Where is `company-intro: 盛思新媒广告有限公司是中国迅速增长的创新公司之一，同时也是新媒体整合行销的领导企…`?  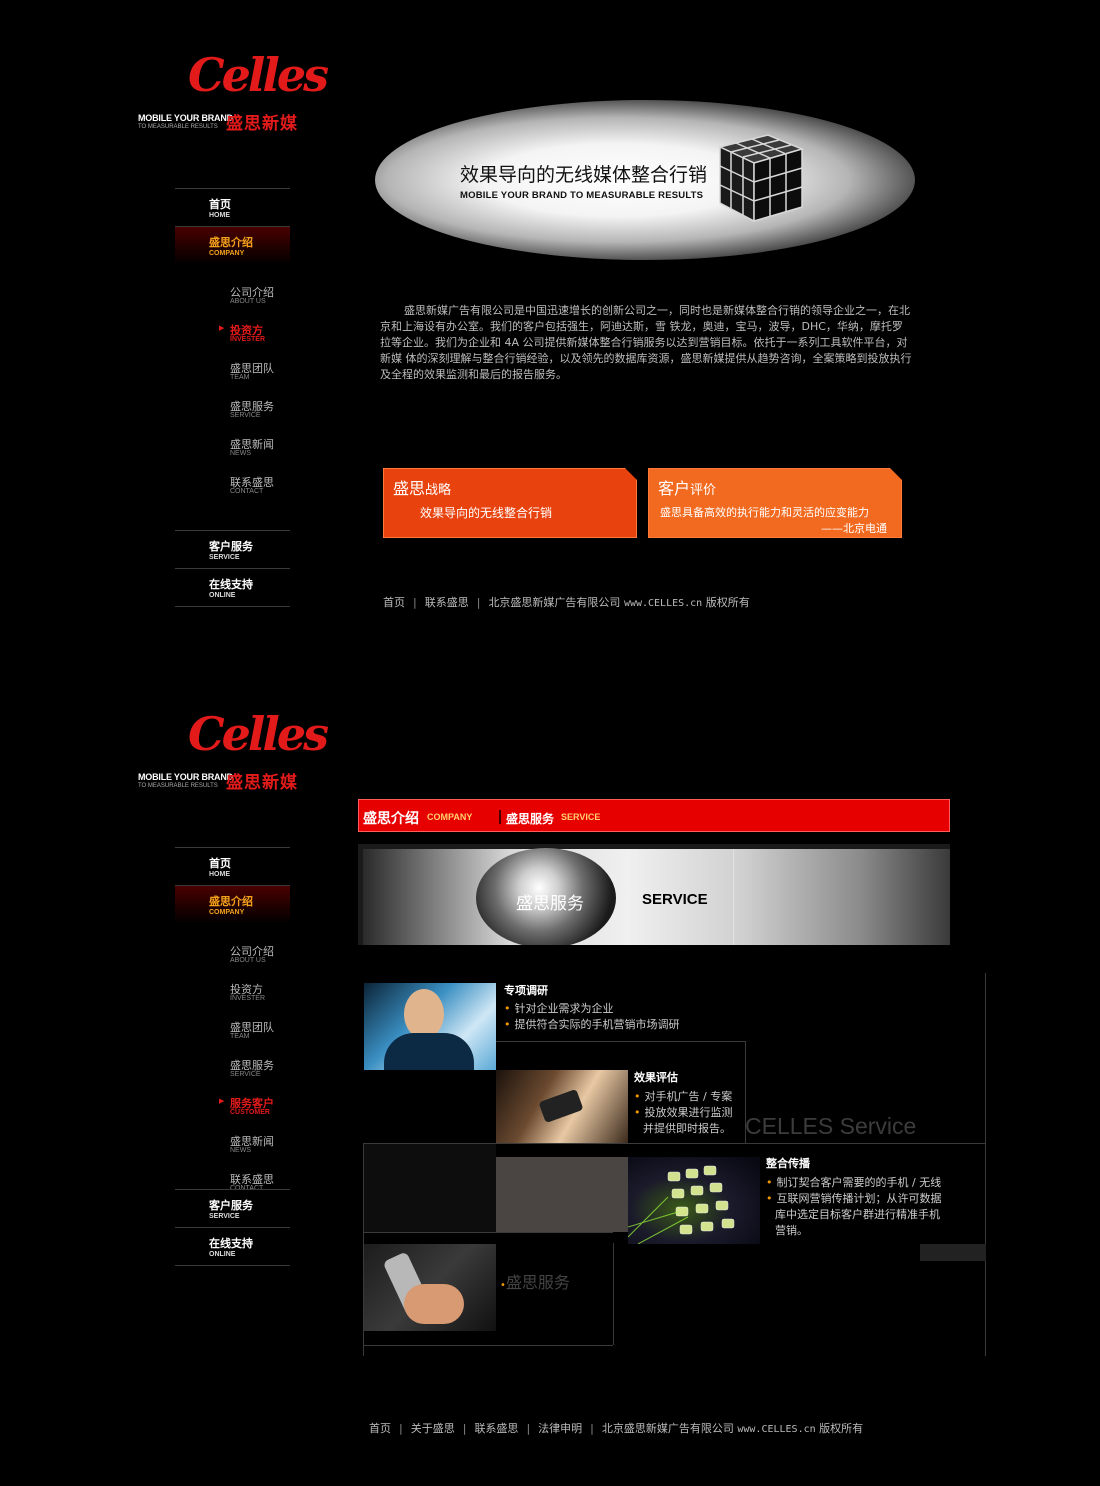 company-intro: 盛思新媒广告有限公司是中国迅速增长的创新公司之一，同时也是新媒体整合行销的领导企… is located at coordinates (646, 343).